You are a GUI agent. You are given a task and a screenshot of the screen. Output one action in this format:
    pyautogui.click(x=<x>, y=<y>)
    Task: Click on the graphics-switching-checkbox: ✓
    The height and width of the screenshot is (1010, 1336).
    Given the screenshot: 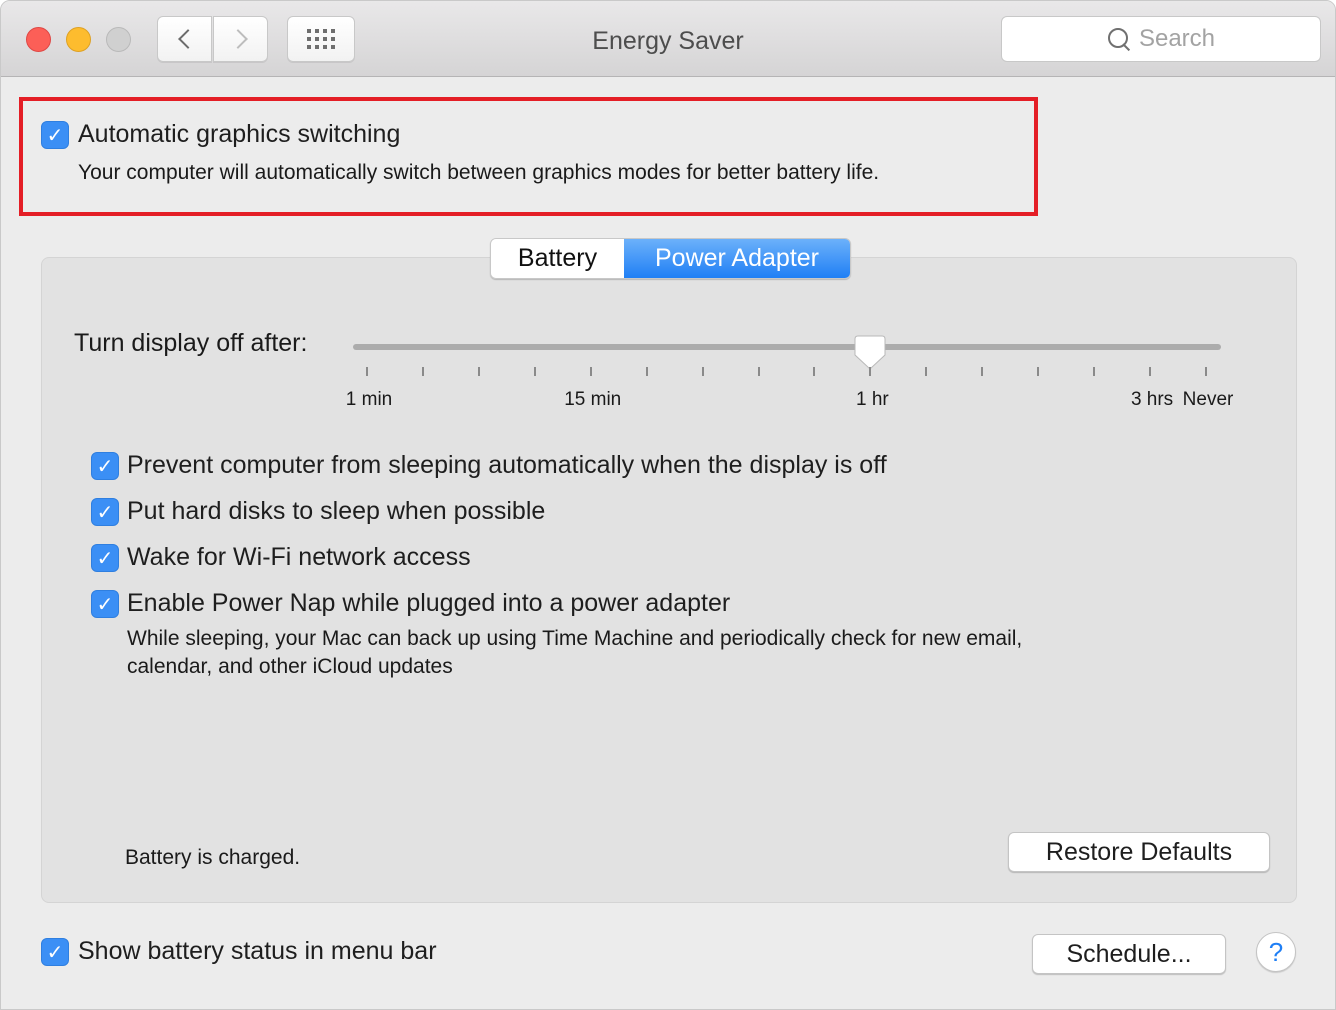 What is the action you would take?
    pyautogui.click(x=55, y=135)
    